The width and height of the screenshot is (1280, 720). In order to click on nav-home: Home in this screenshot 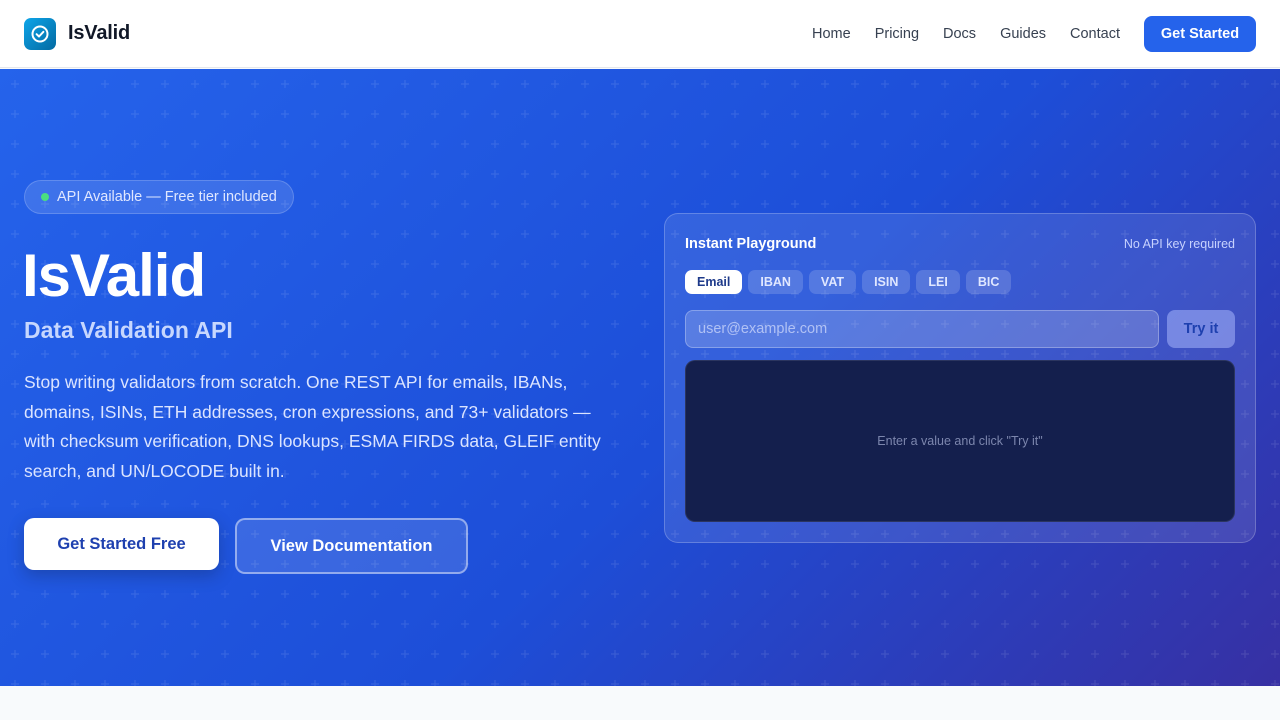, I will do `click(831, 34)`.